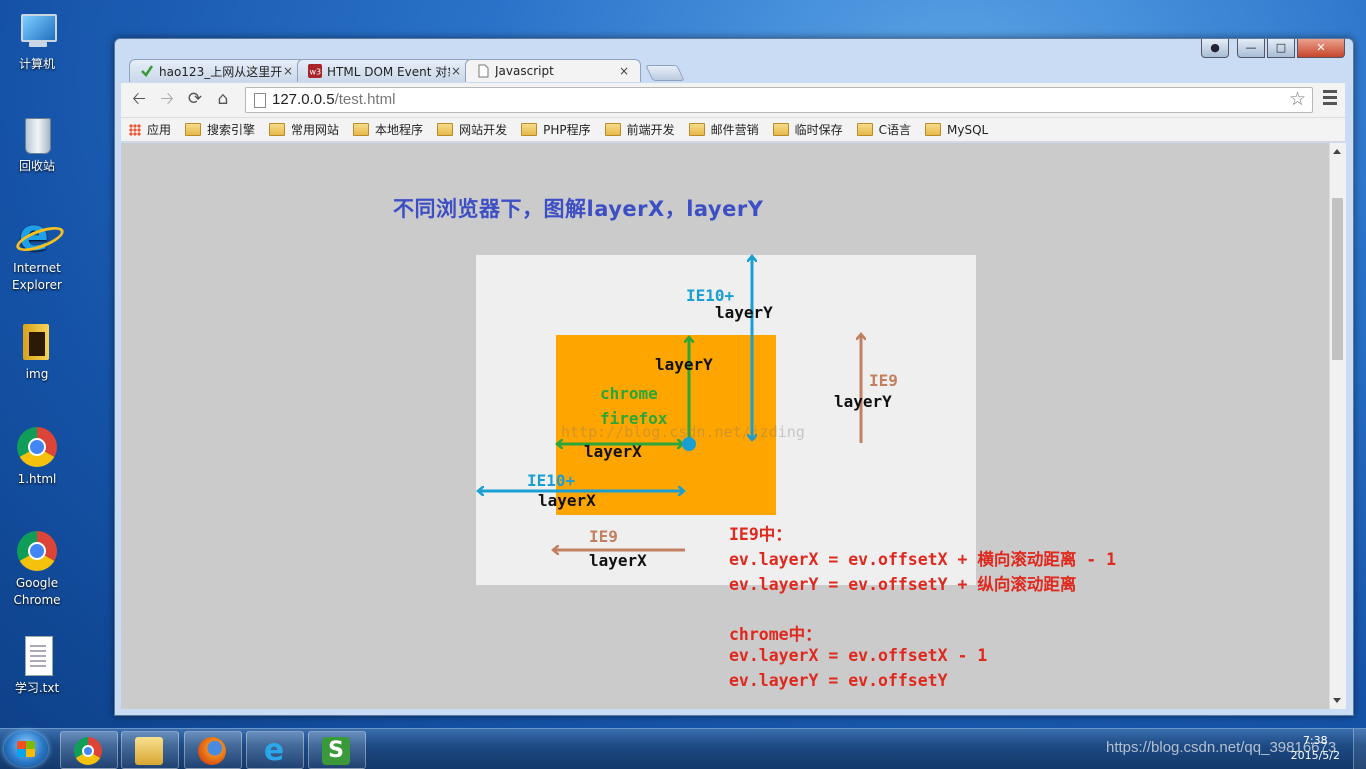 This screenshot has width=1366, height=769. I want to click on desktop-icon-study-txt: 学习.txt, so click(37, 665).